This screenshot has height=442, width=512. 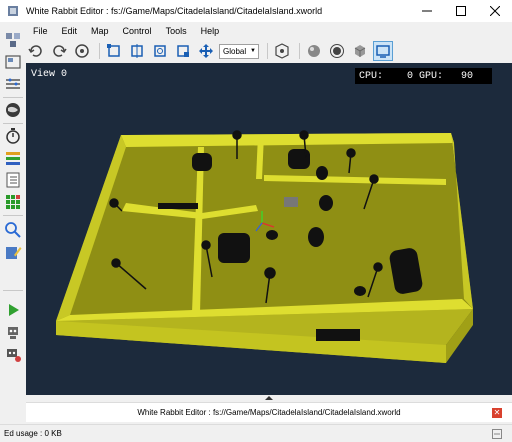 I want to click on coordinate-space-select: Global ▼, so click(x=239, y=51).